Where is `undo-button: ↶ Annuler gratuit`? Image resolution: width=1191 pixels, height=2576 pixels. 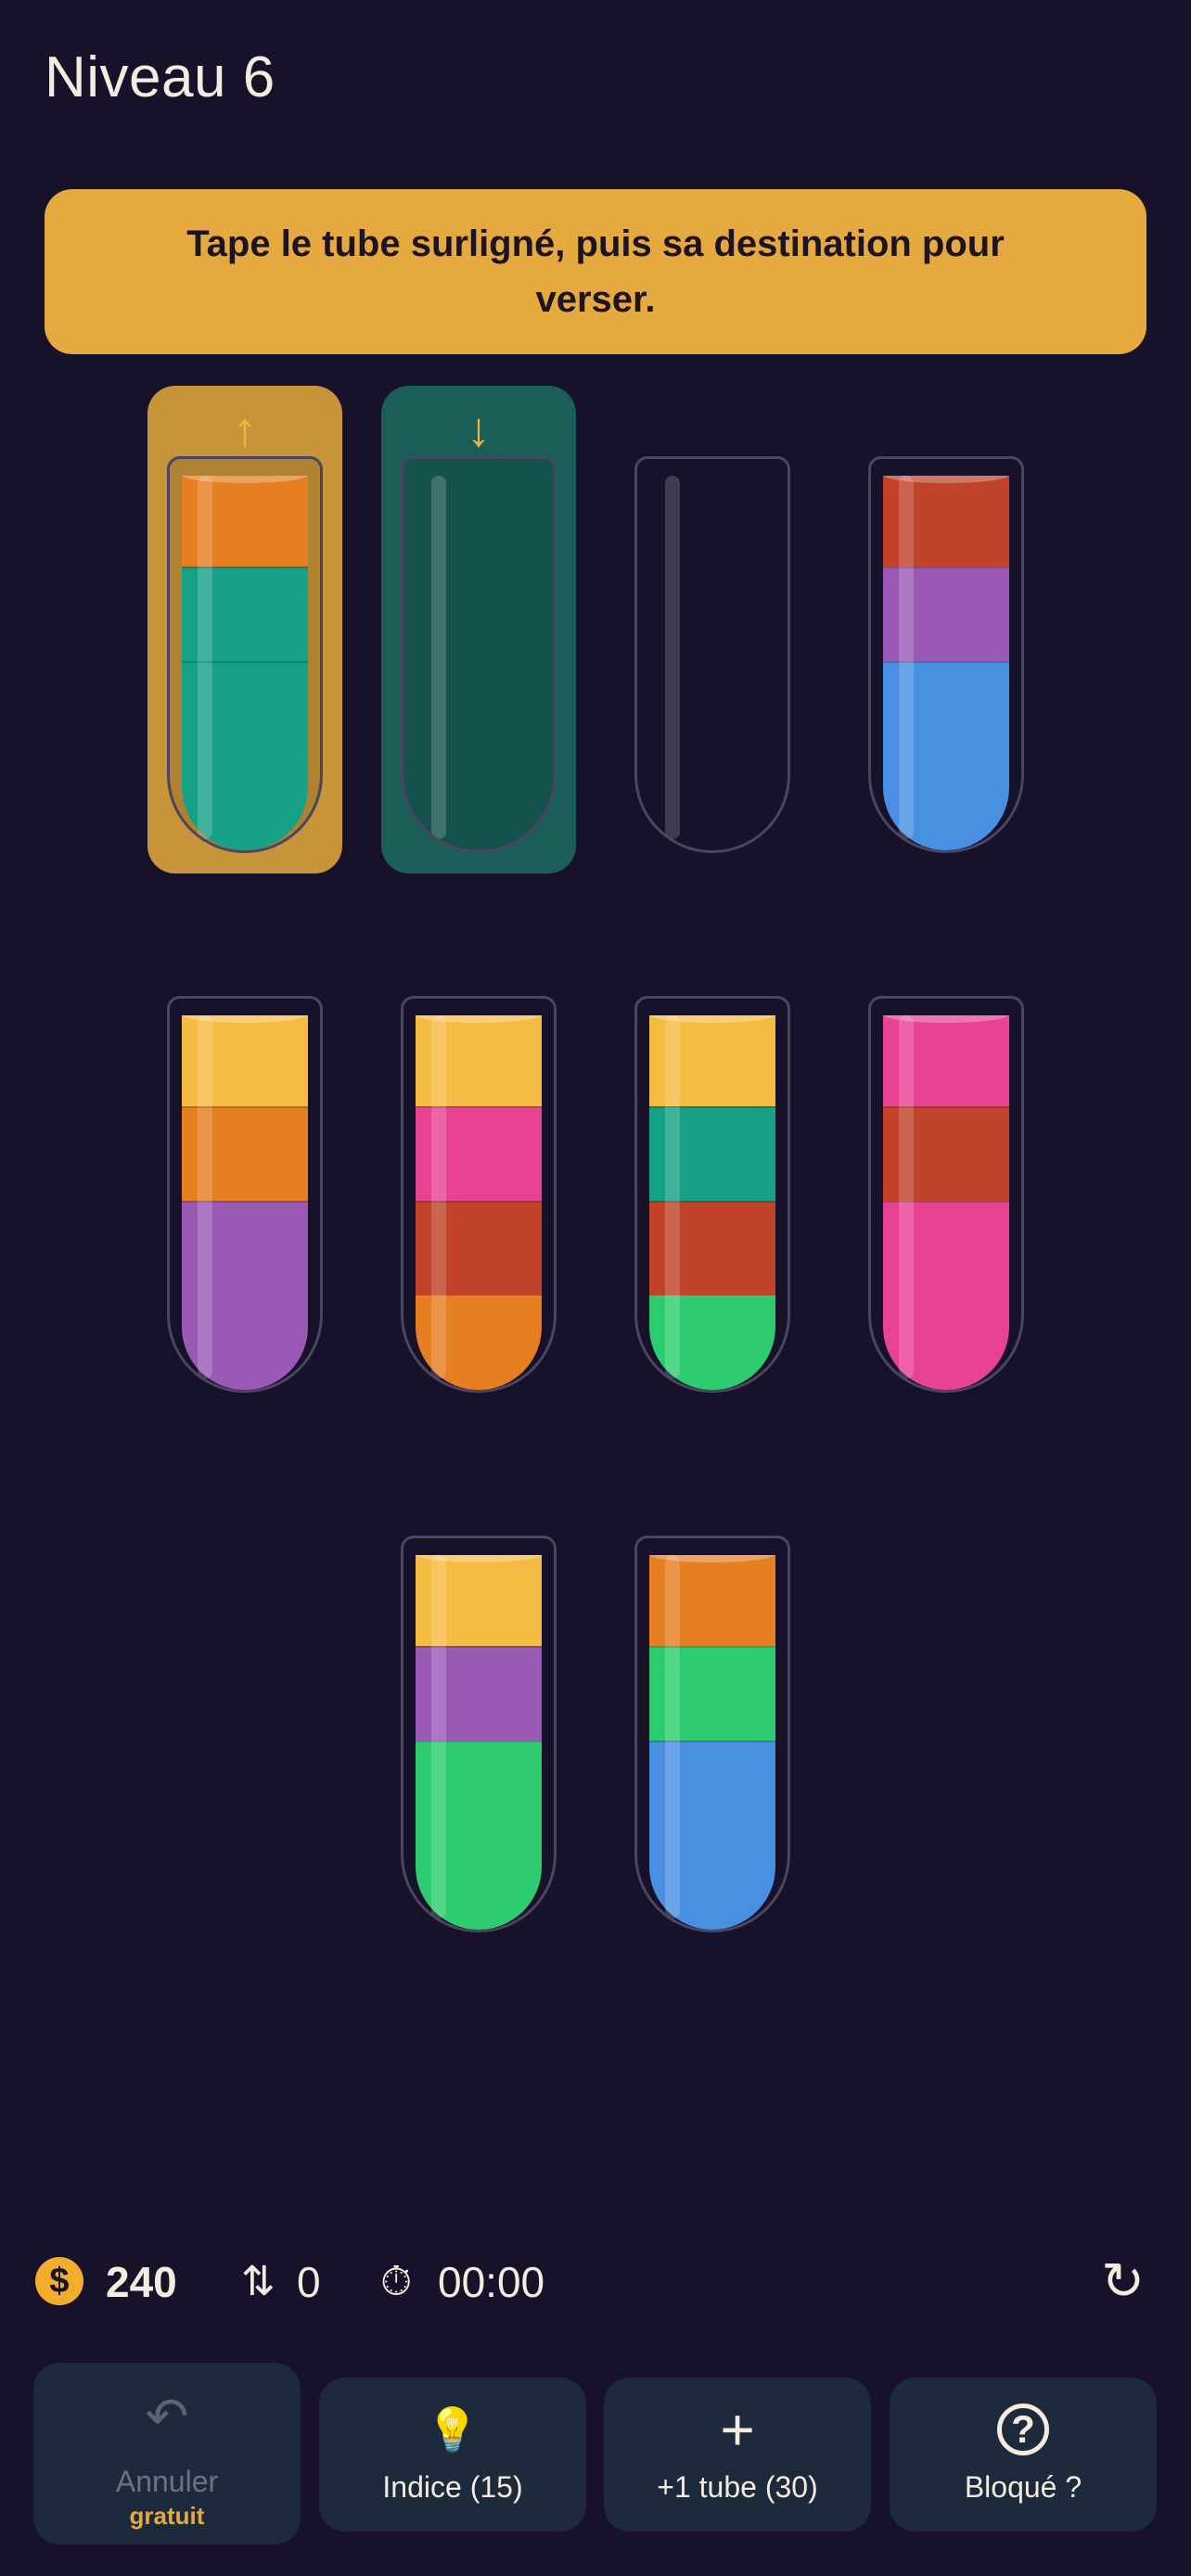 undo-button: ↶ Annuler gratuit is located at coordinates (167, 2453).